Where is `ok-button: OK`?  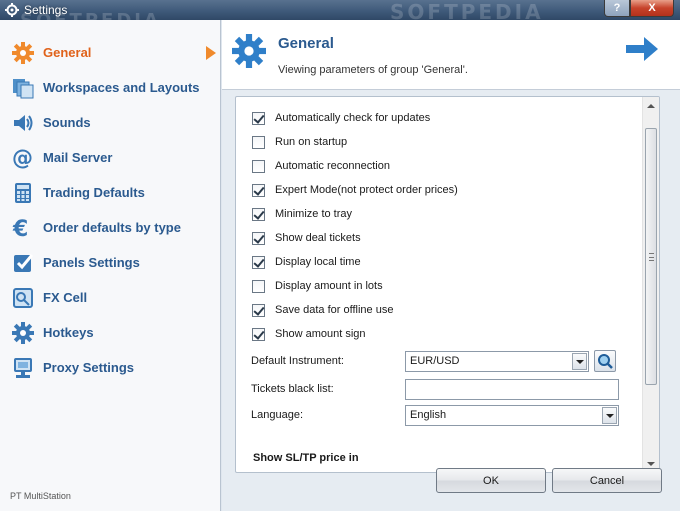 ok-button: OK is located at coordinates (491, 480).